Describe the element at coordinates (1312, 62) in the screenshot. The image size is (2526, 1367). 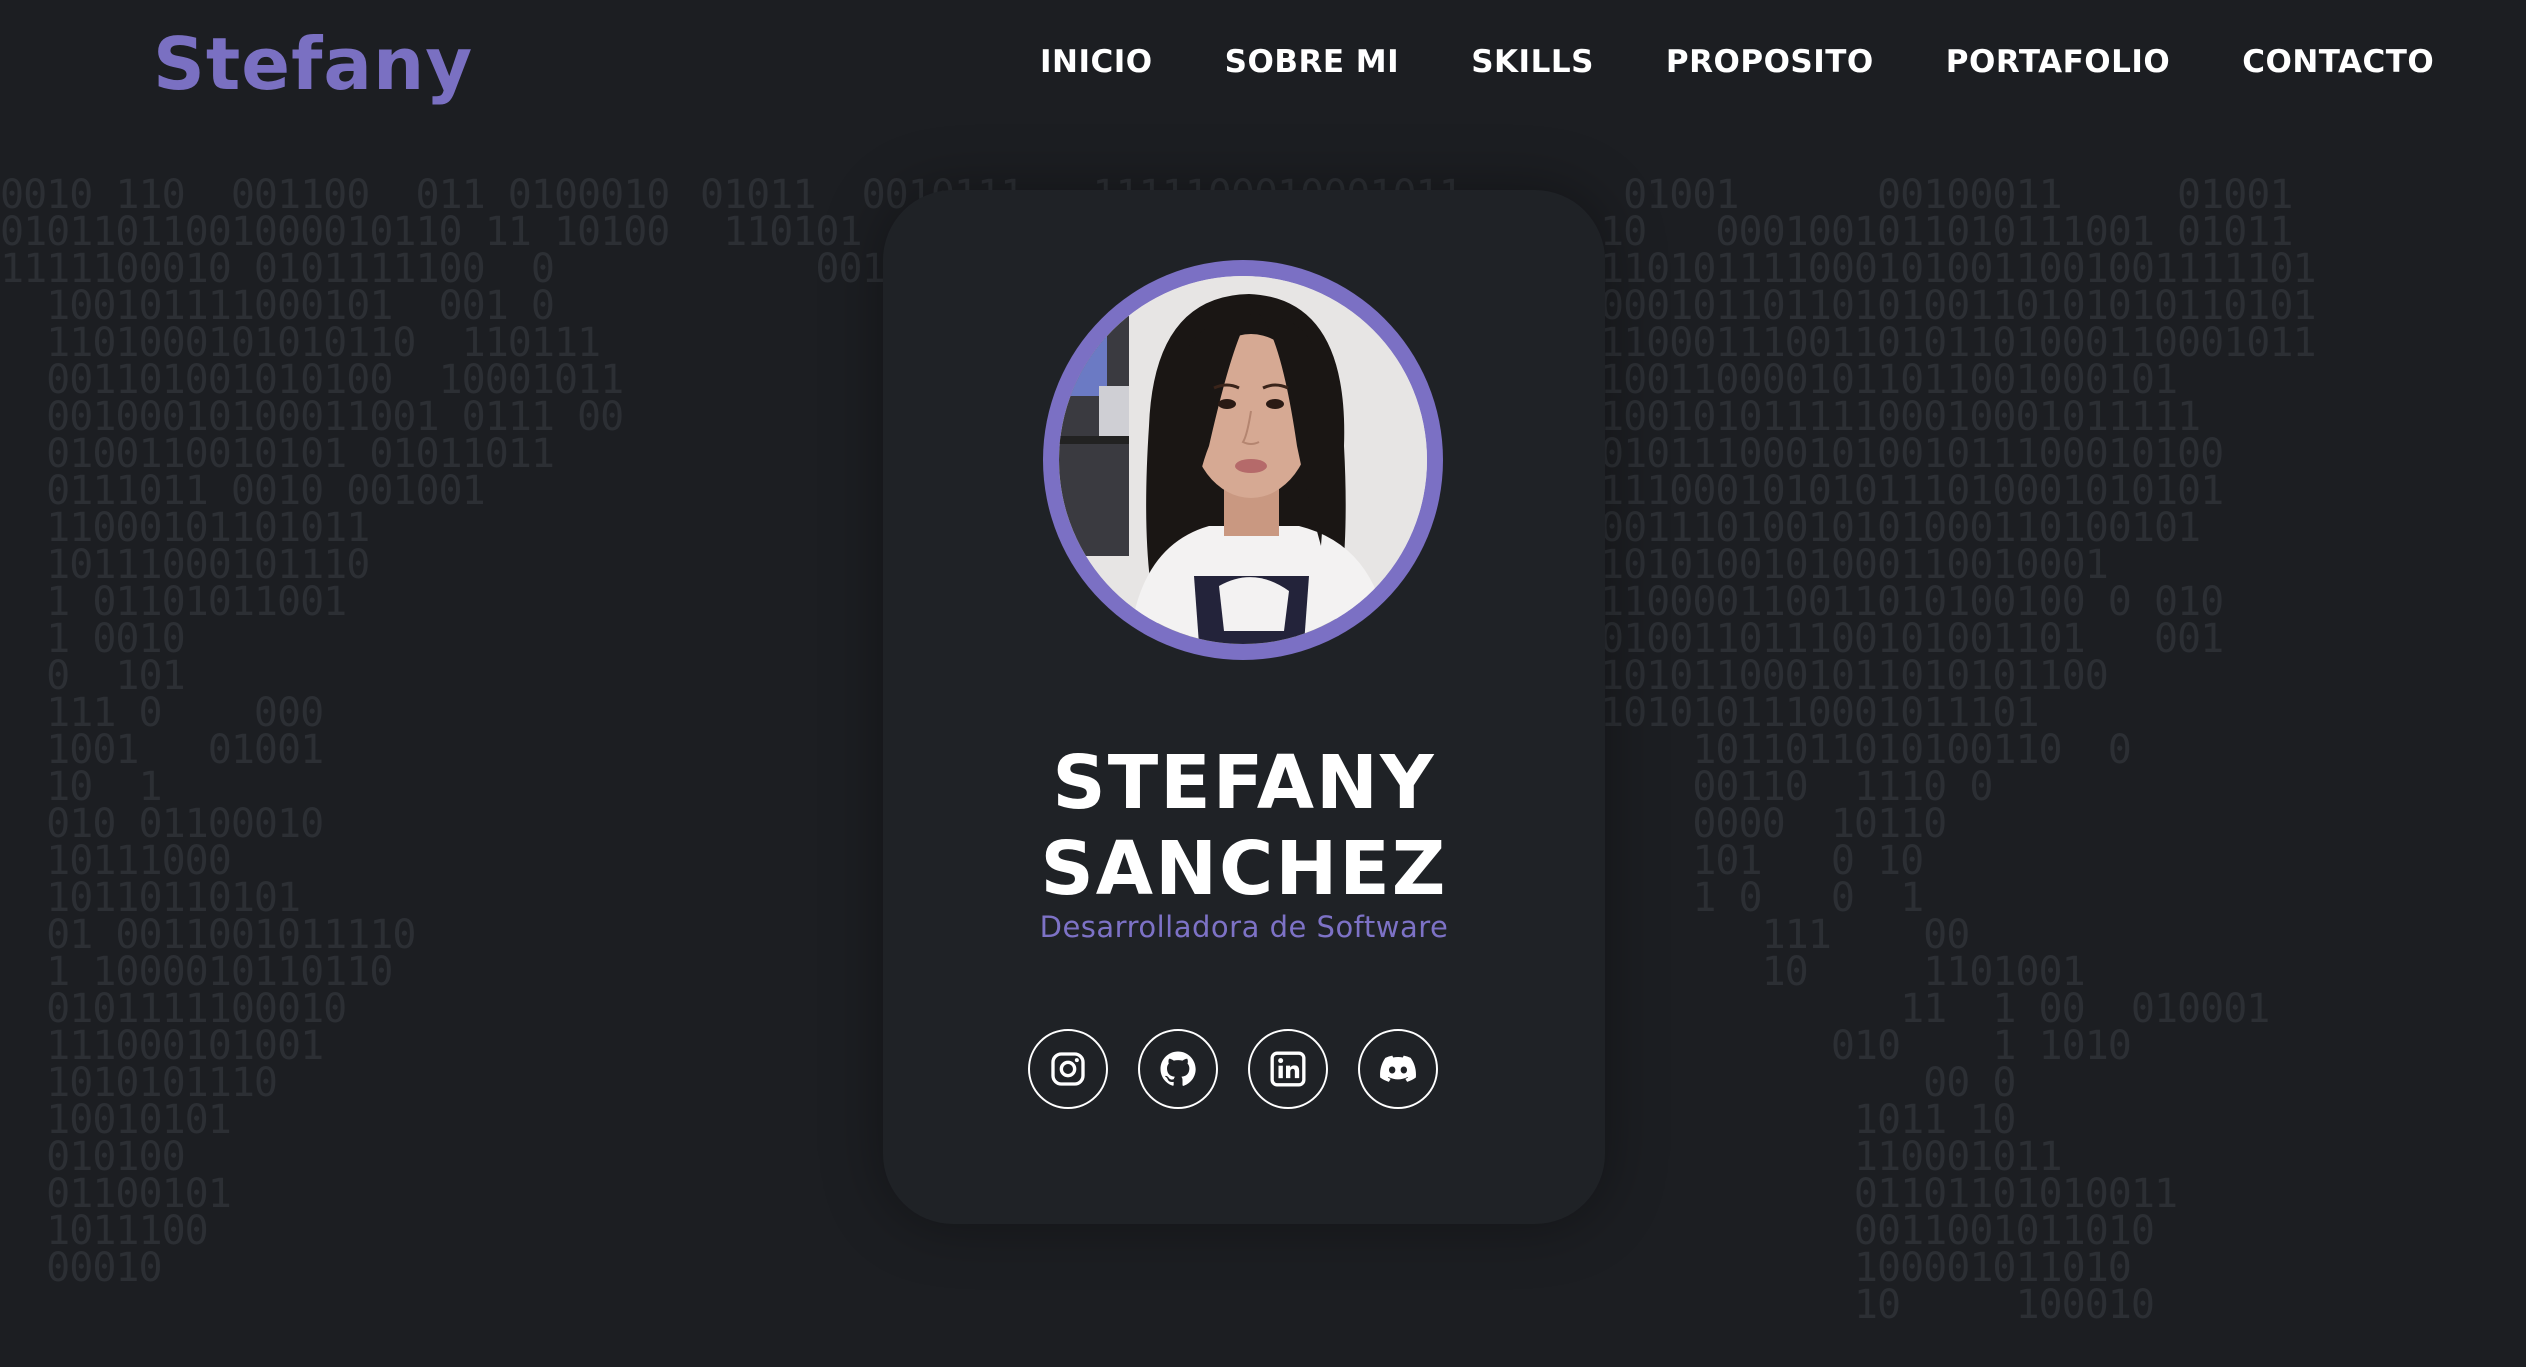
I see `nav-sobre-mi: SOBRE MI` at that location.